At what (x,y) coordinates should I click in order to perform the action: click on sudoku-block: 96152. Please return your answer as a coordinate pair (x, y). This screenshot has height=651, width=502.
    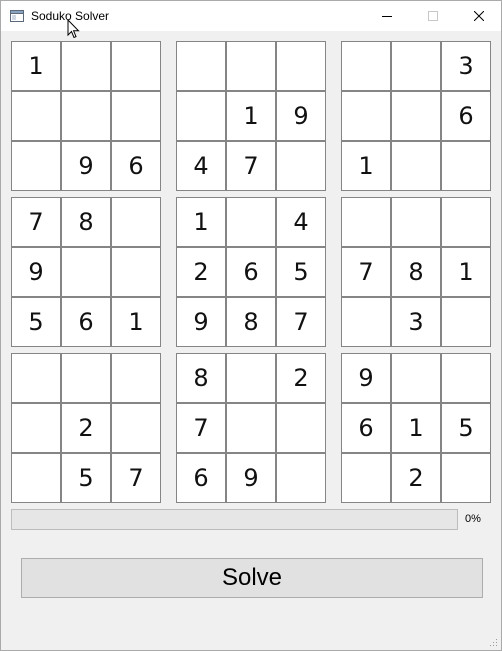
    Looking at the image, I should click on (416, 428).